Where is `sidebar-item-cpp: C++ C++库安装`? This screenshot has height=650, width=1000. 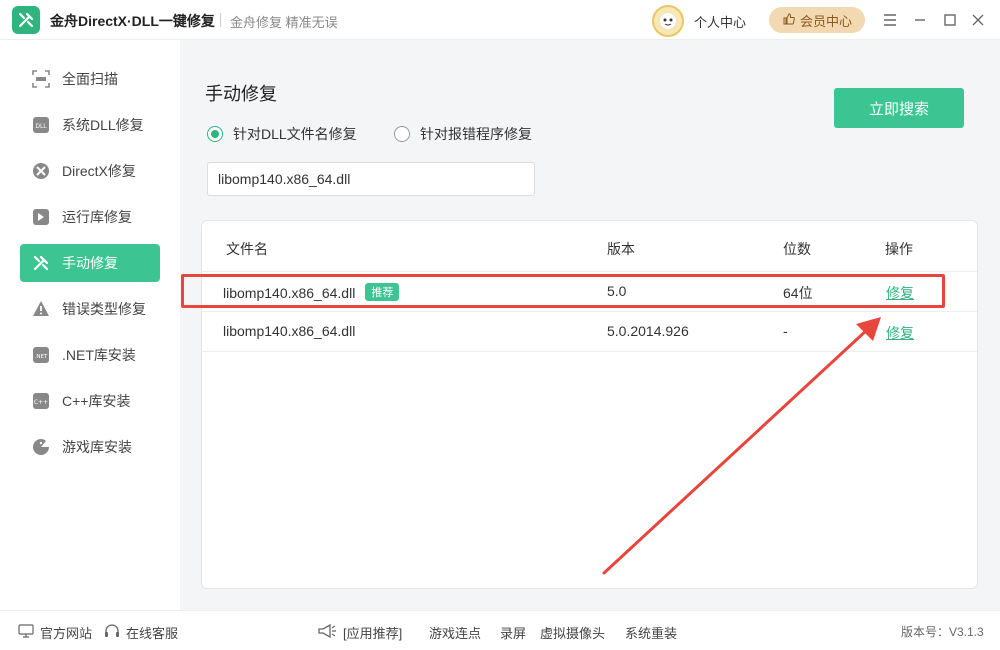
sidebar-item-cpp: C++ C++库安装 is located at coordinates (90, 401).